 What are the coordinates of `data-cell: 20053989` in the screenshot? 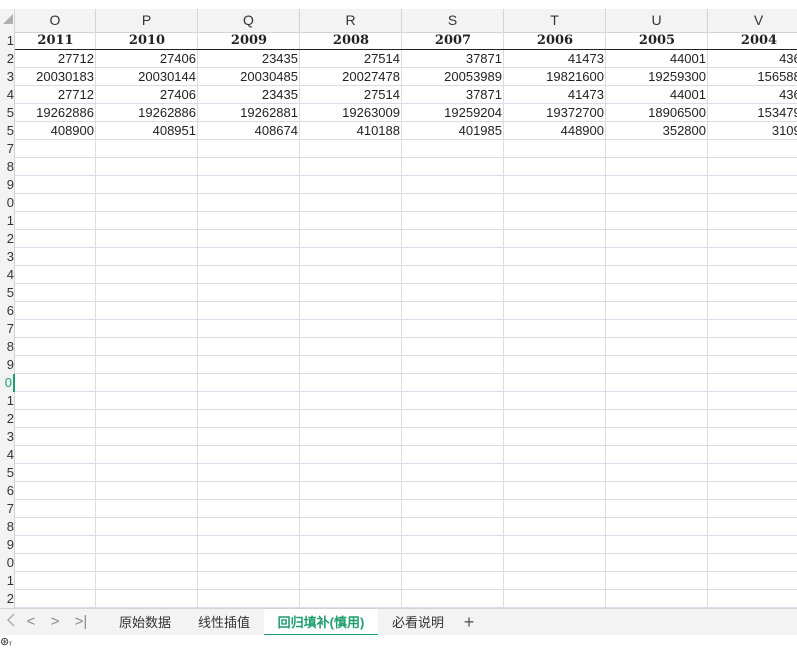 It's located at (453, 77).